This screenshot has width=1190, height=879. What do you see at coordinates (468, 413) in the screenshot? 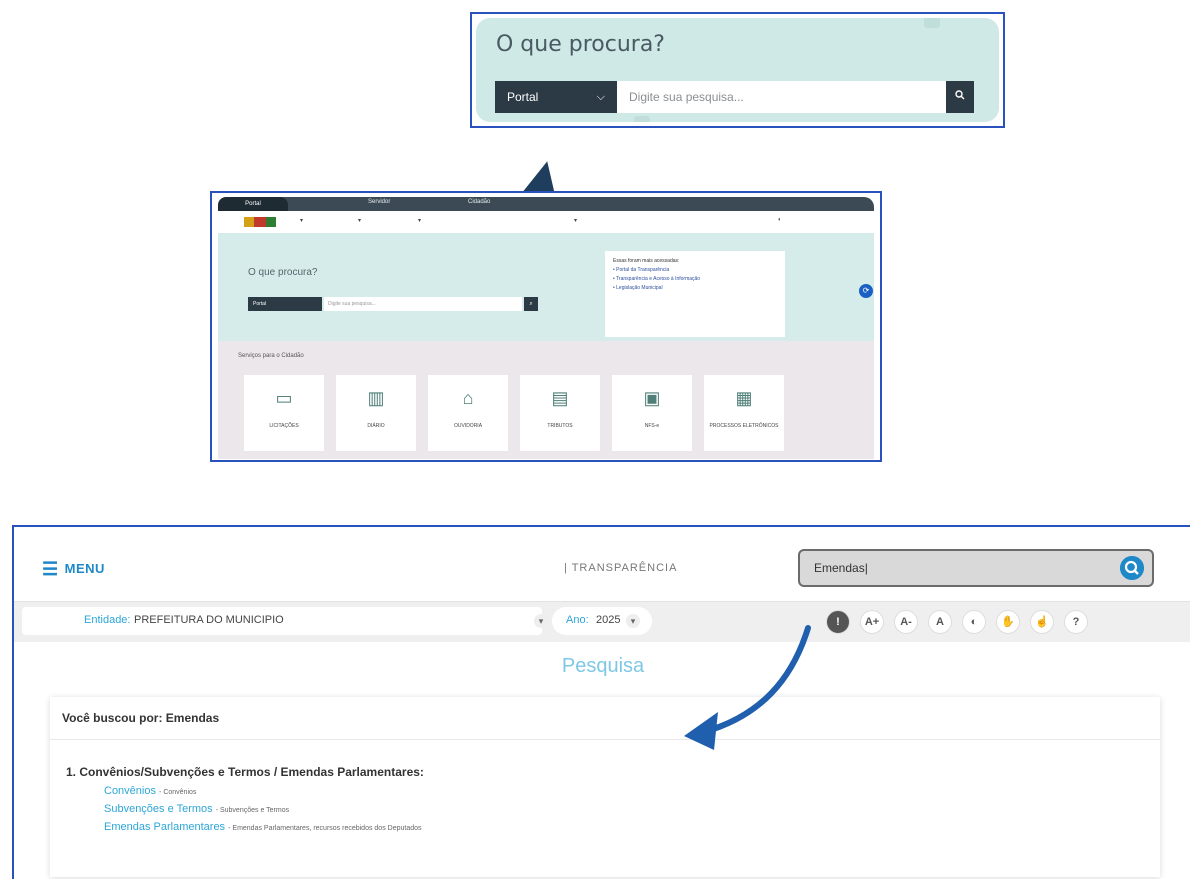
I see `service-card: ⌂ OUVIDORIA` at bounding box center [468, 413].